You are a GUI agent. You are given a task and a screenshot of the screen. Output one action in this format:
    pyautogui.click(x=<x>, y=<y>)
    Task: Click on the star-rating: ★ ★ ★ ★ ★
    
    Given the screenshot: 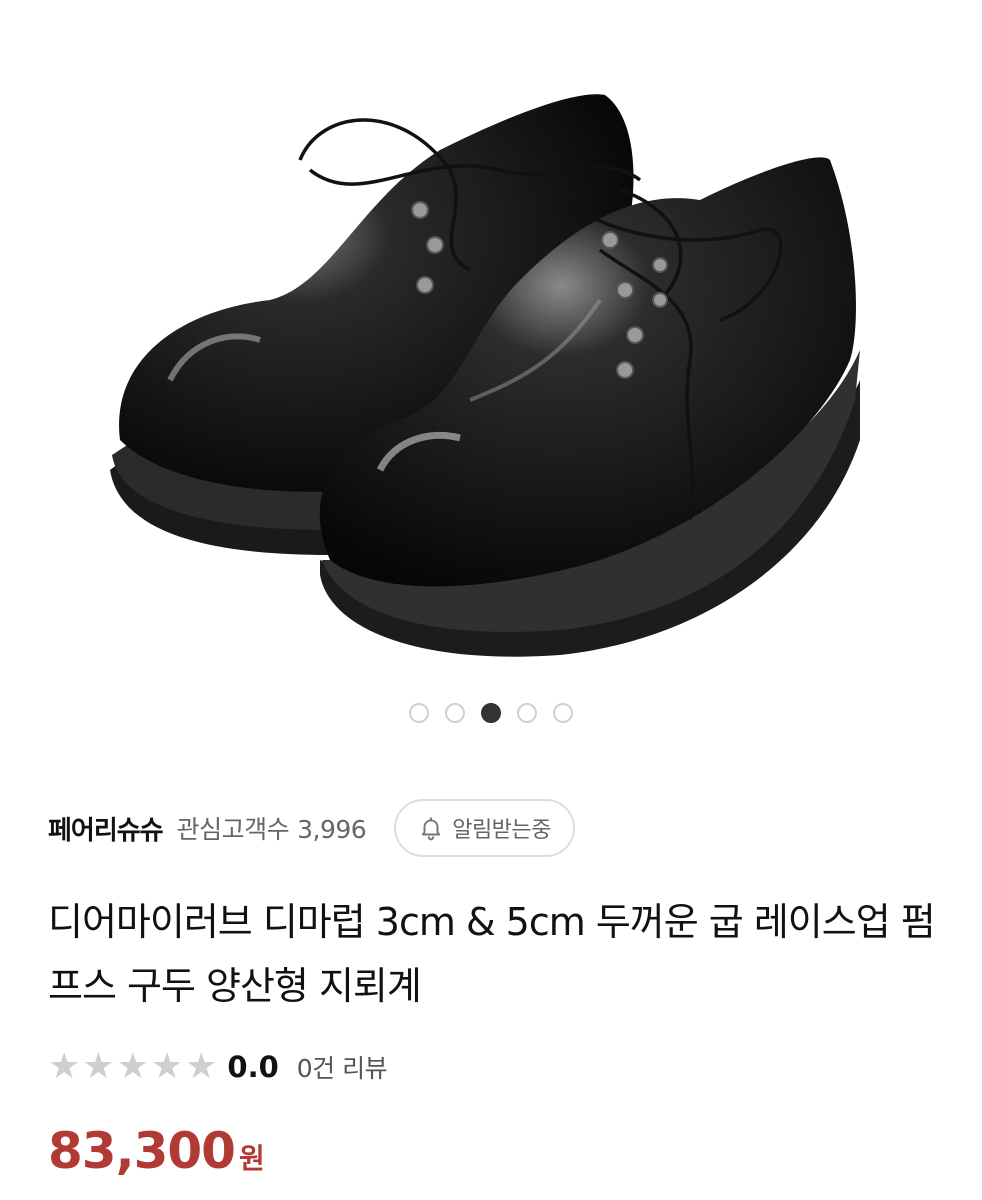 What is the action you would take?
    pyautogui.click(x=132, y=1067)
    